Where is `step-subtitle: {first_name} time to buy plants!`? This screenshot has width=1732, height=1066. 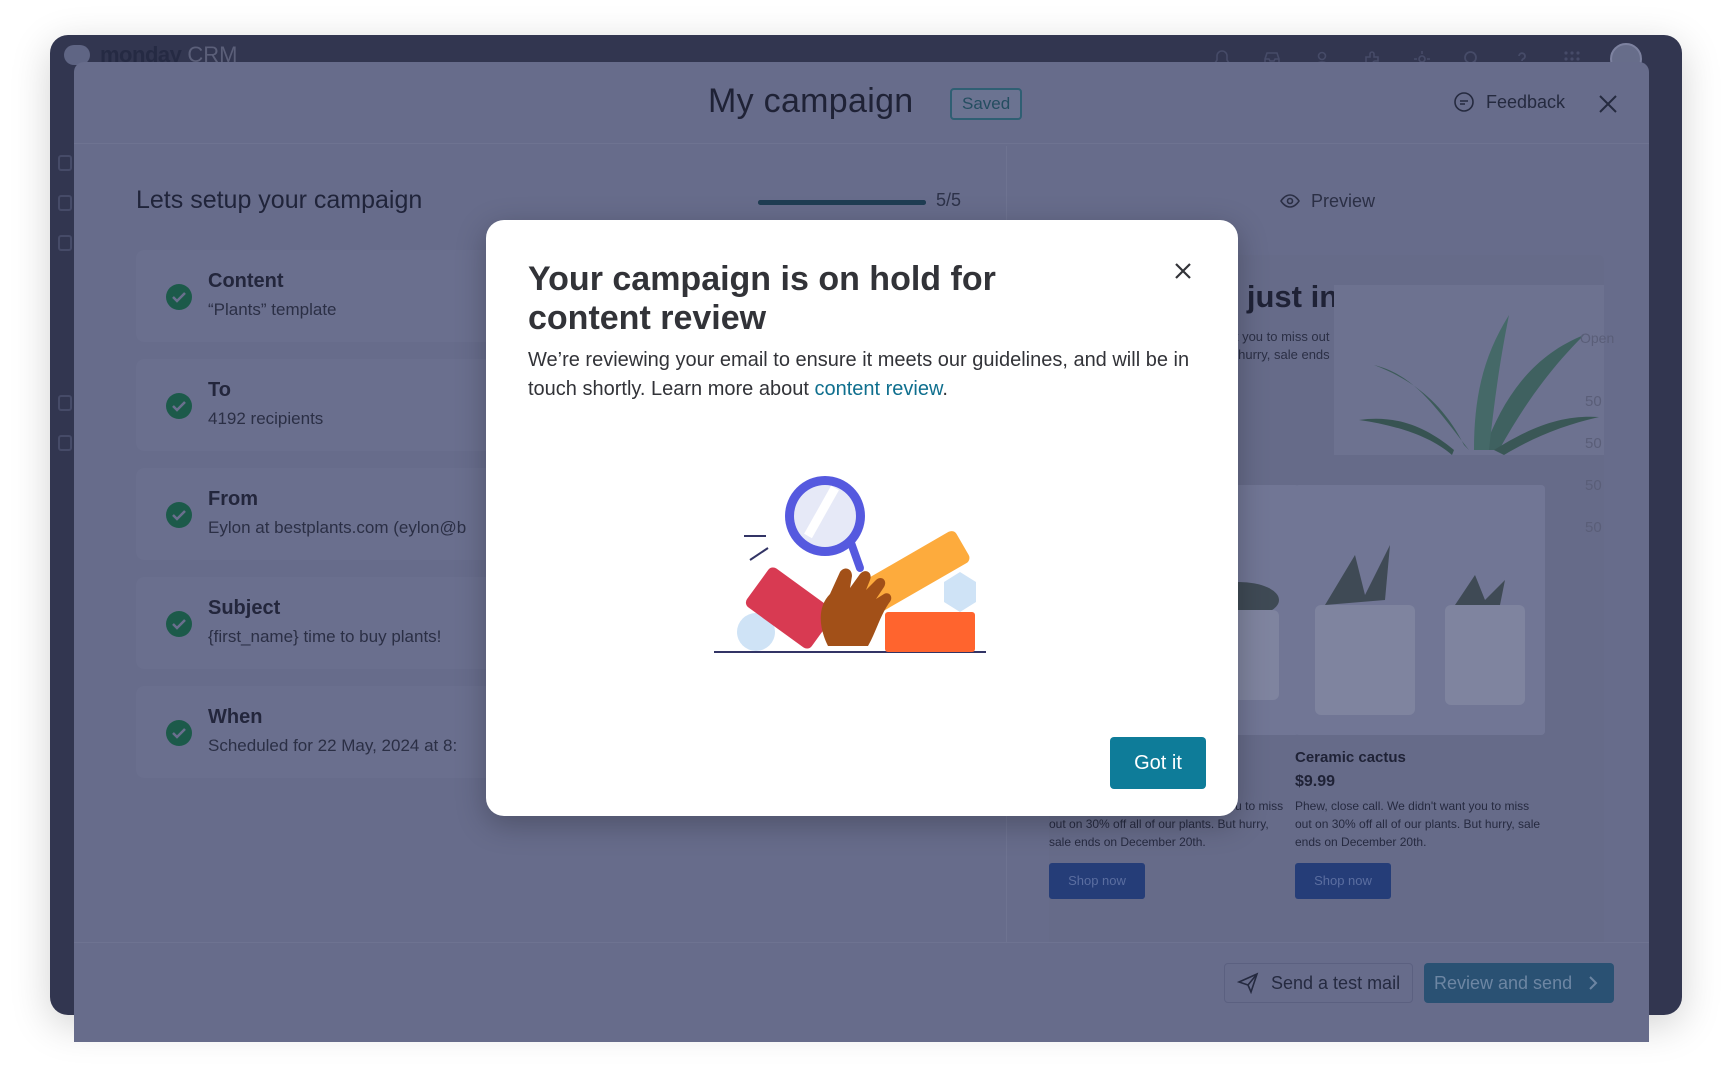 step-subtitle: {first_name} time to buy plants! is located at coordinates (325, 636).